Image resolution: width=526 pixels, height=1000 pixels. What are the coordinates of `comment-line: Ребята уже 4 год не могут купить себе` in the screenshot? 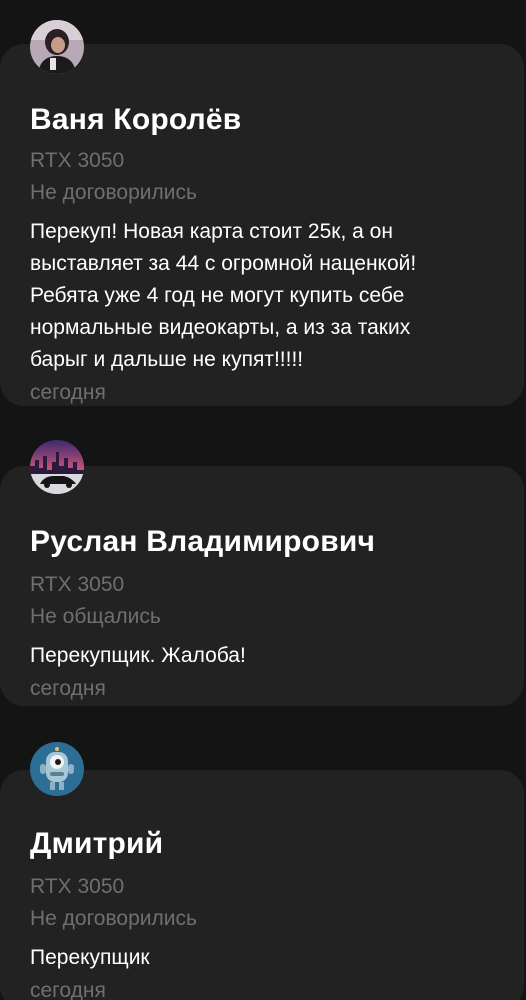 It's located at (217, 295).